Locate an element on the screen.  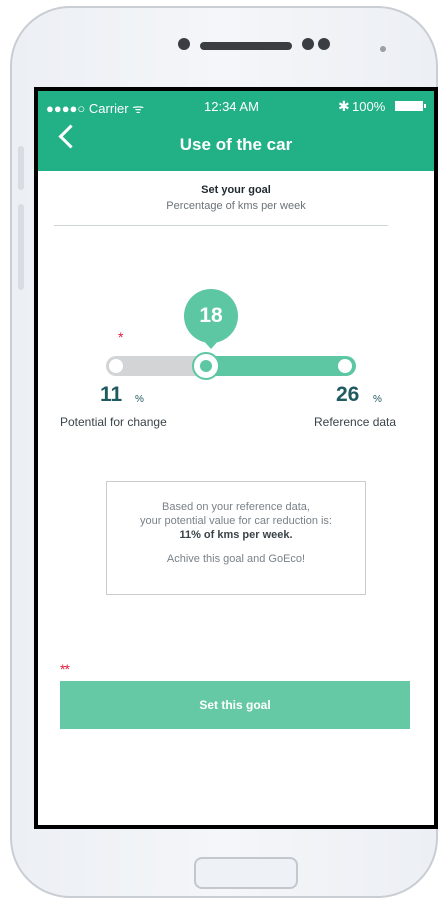
set-goal-button: Set this goal is located at coordinates (235, 705).